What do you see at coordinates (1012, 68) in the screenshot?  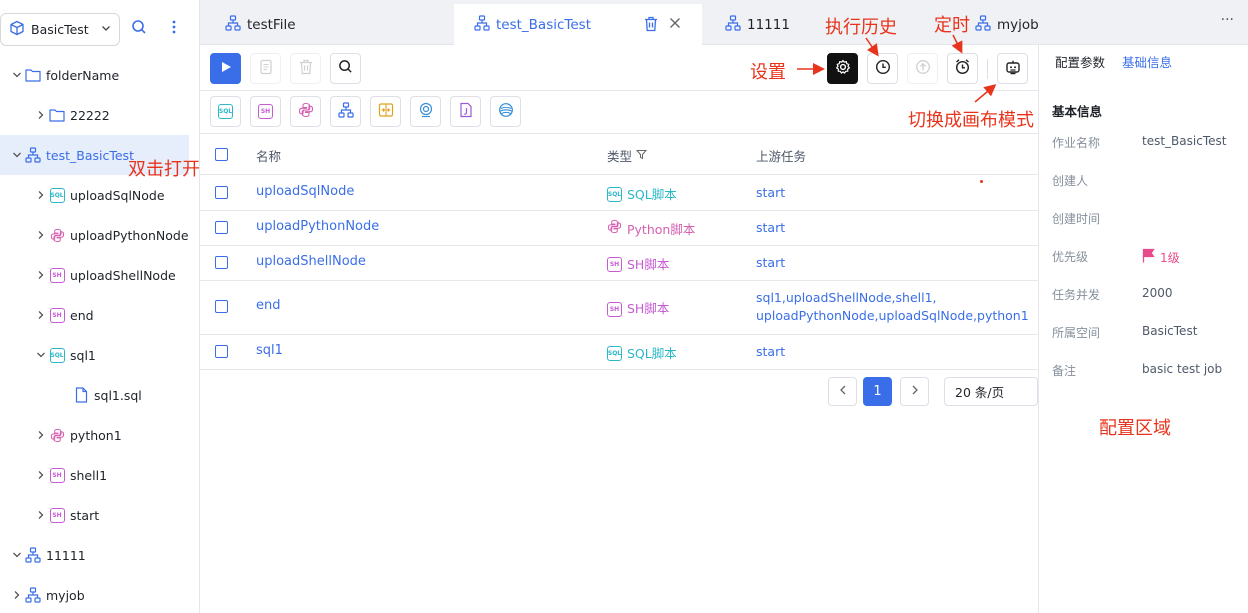 I see `canvas-mode-button` at bounding box center [1012, 68].